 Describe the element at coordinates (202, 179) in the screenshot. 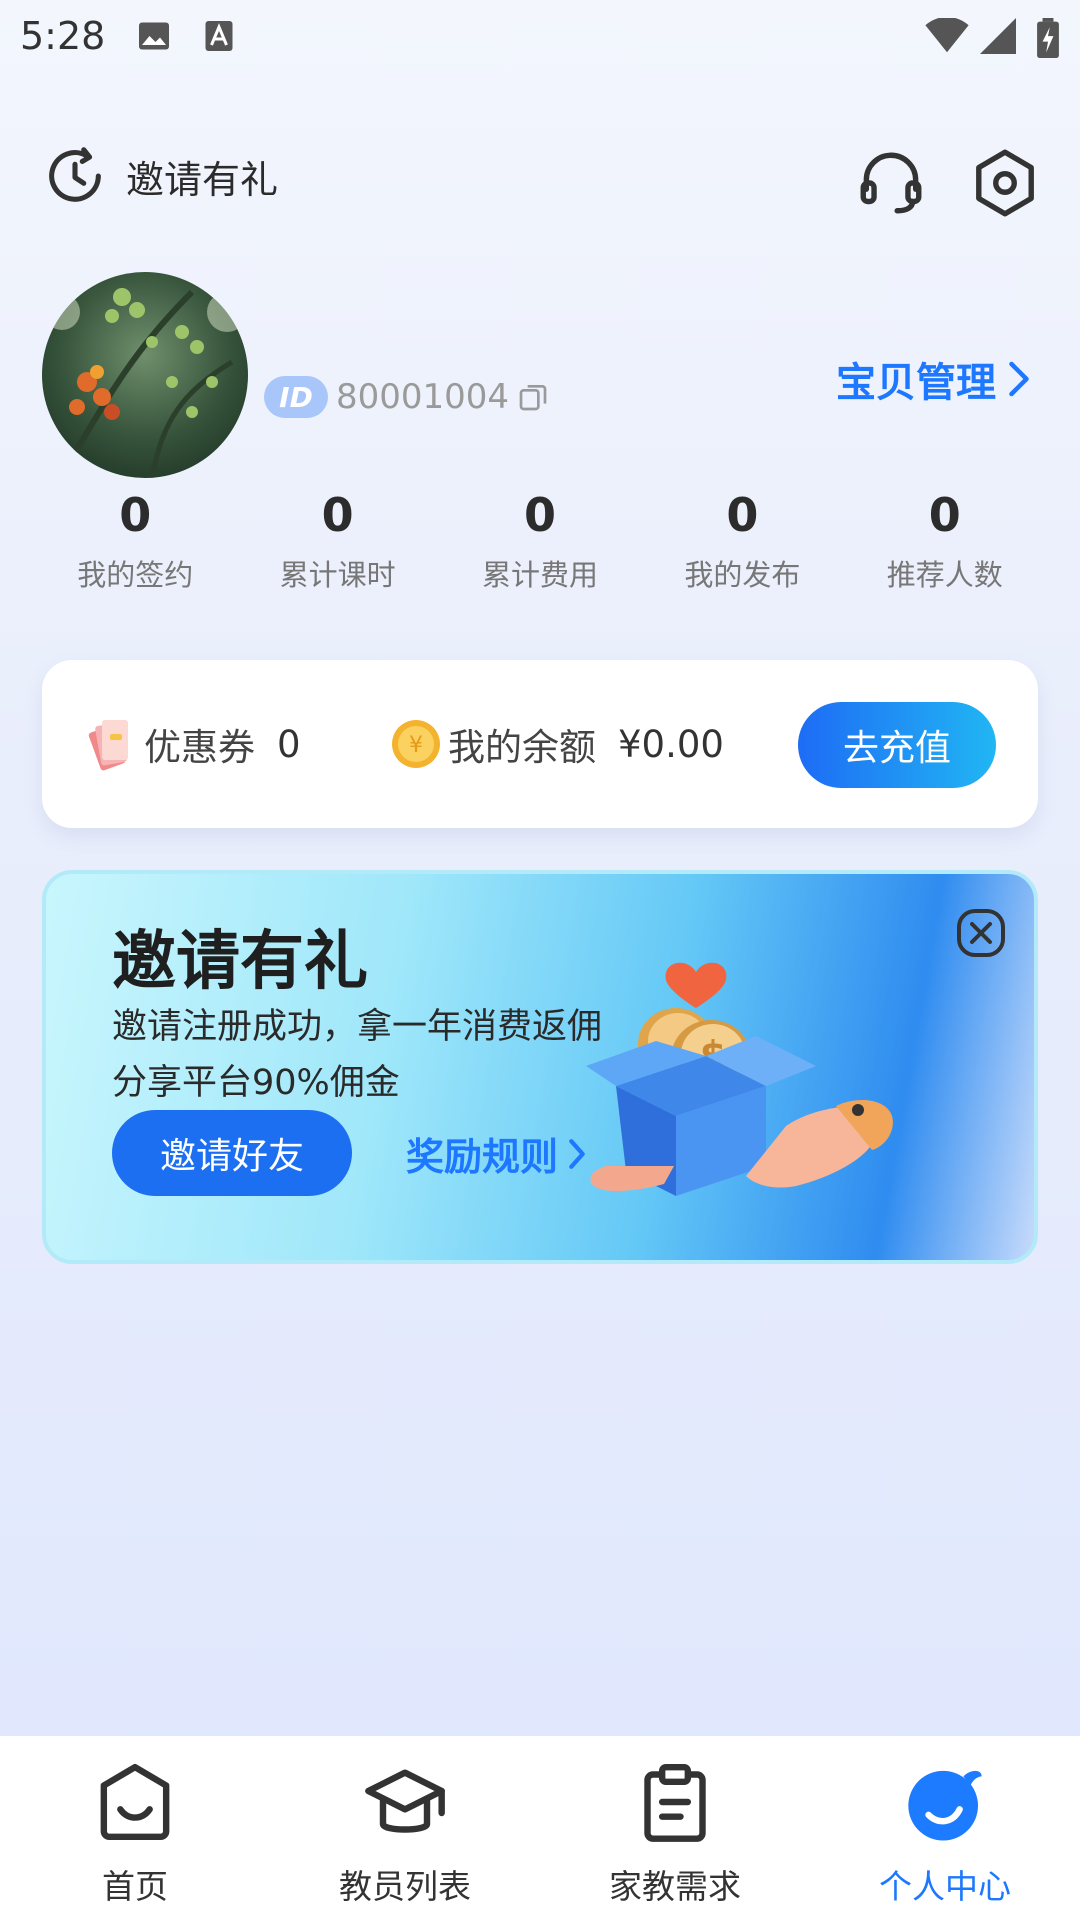

I see `invite-entry-label: 邀请有礼` at that location.